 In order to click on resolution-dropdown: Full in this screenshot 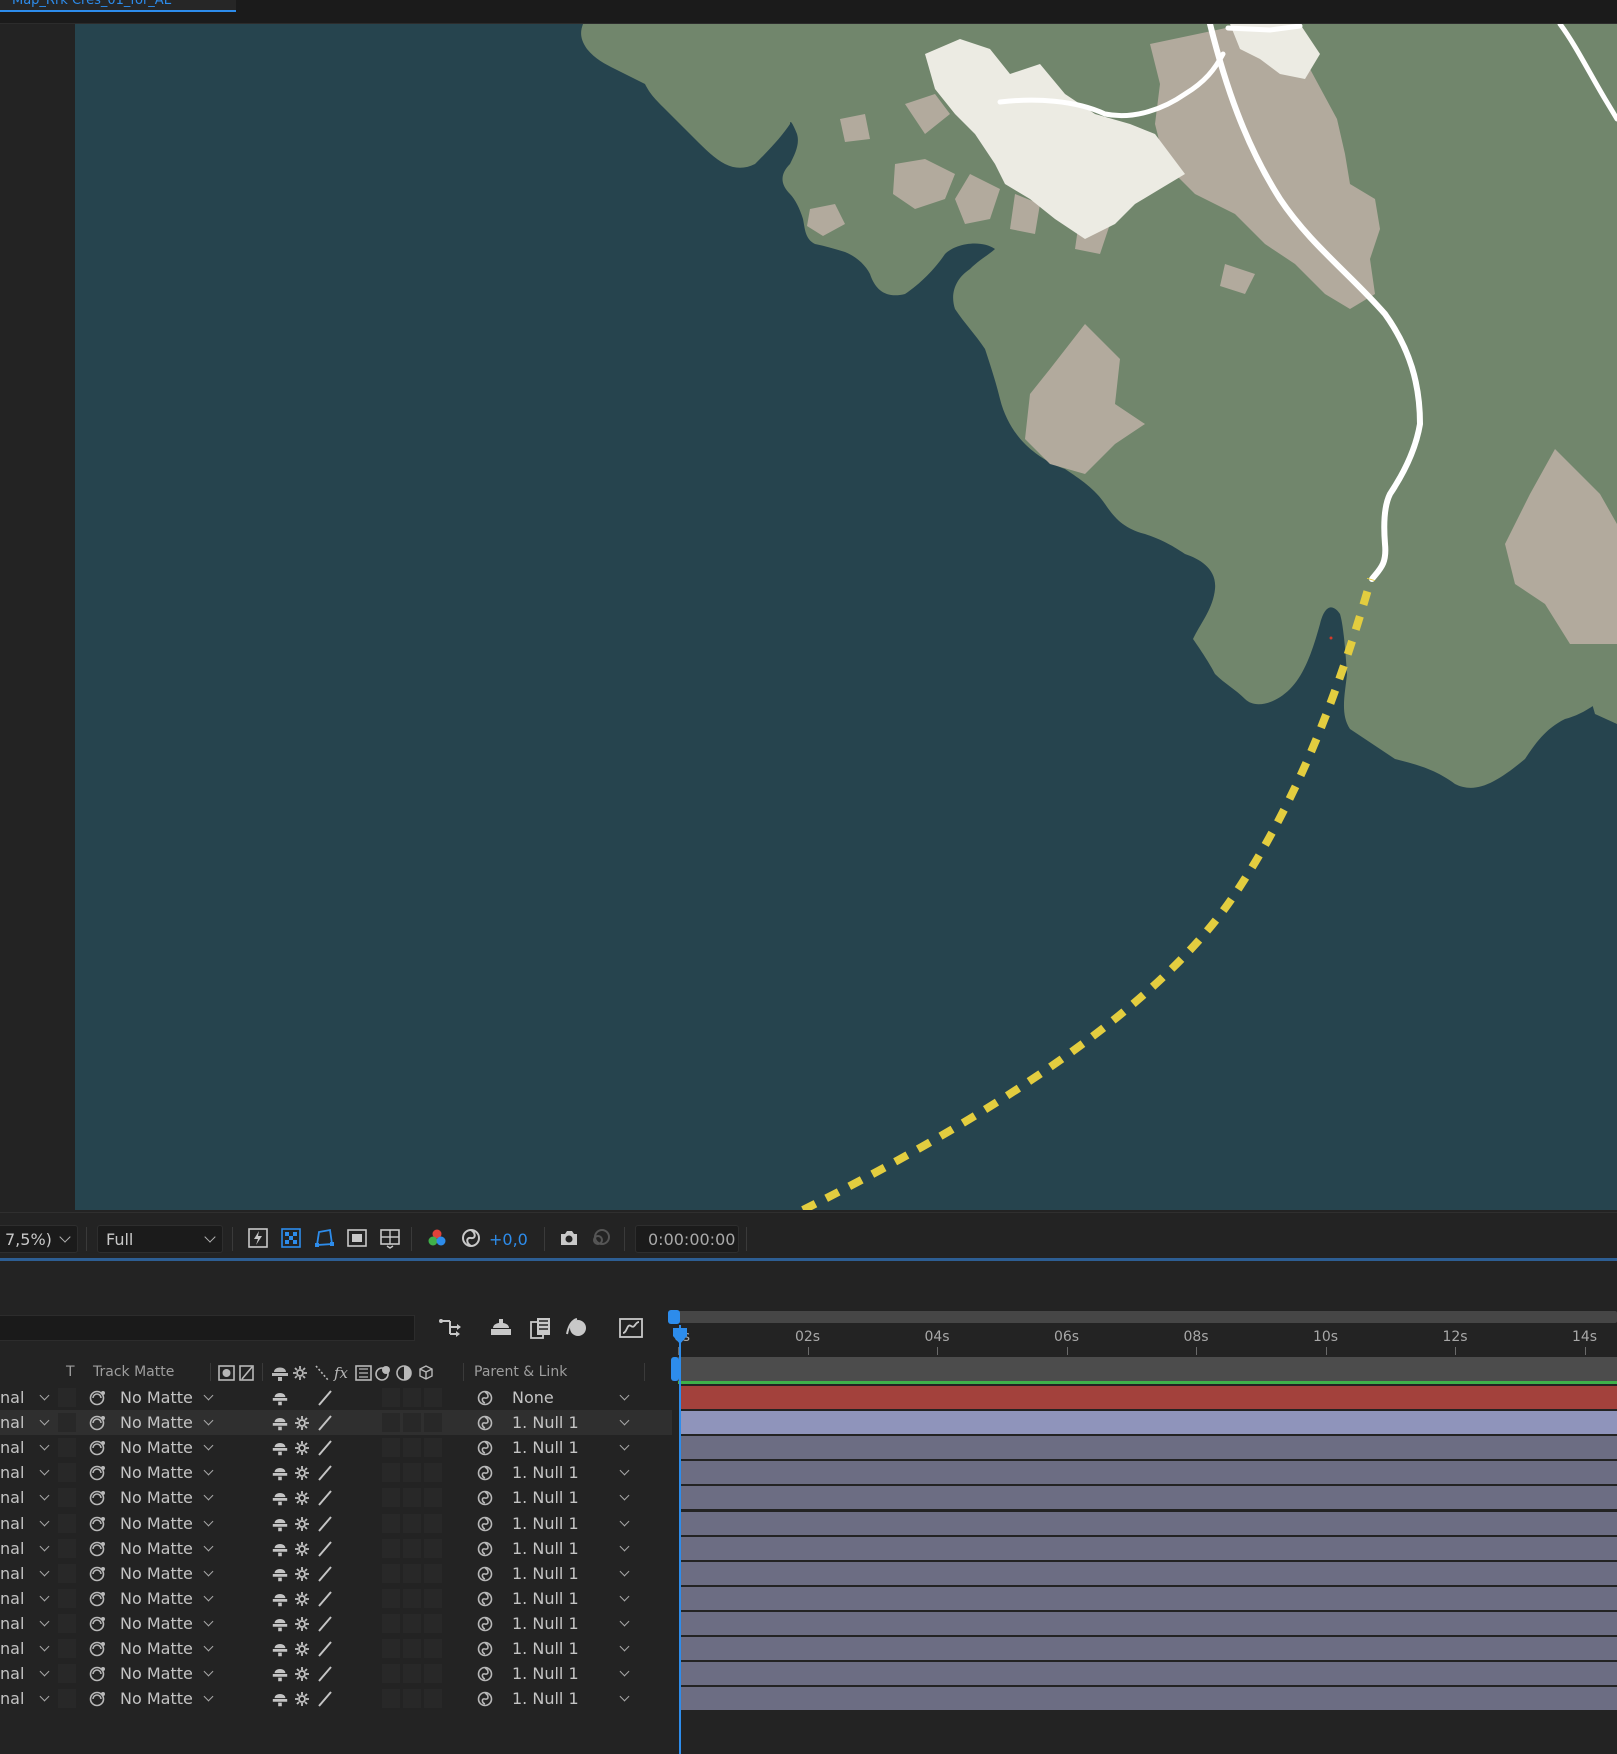, I will do `click(160, 1239)`.